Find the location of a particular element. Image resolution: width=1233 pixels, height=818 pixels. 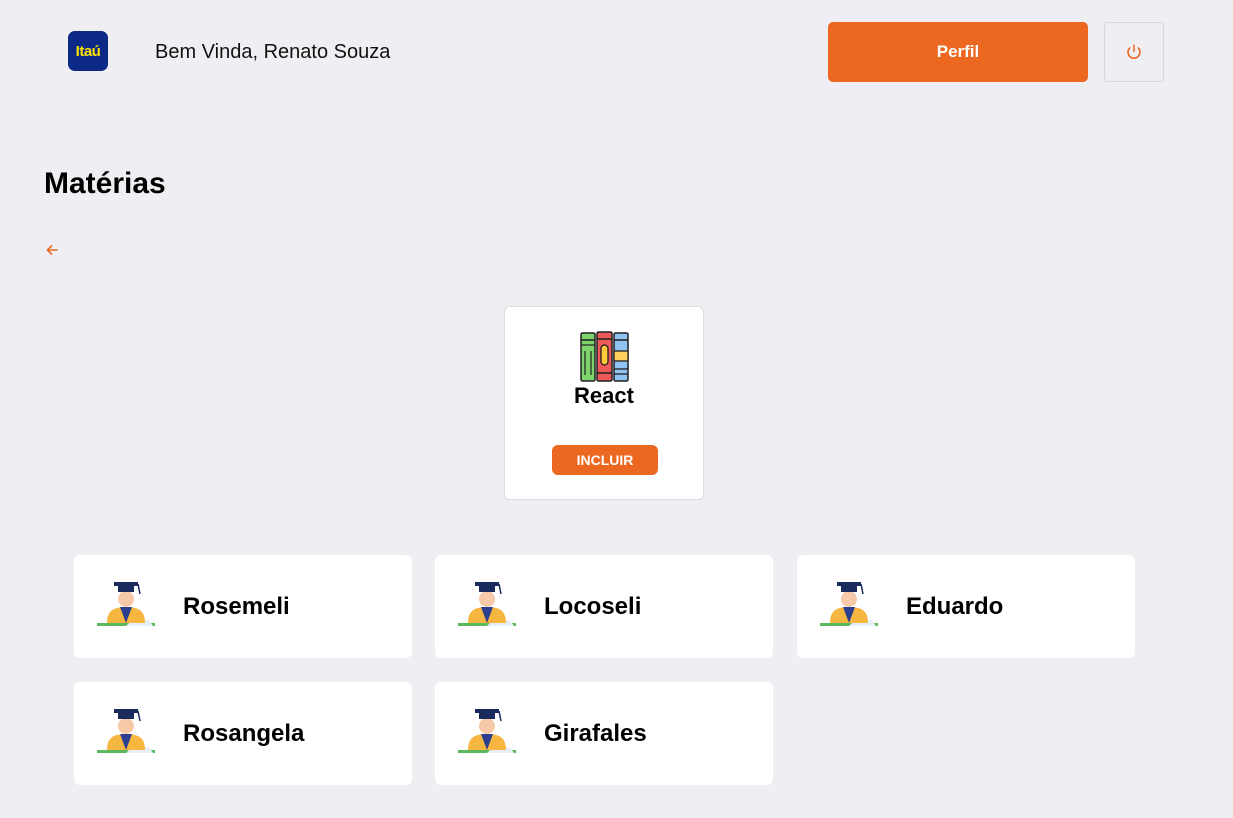

teacher-card: Rosemeli is located at coordinates (243, 606).